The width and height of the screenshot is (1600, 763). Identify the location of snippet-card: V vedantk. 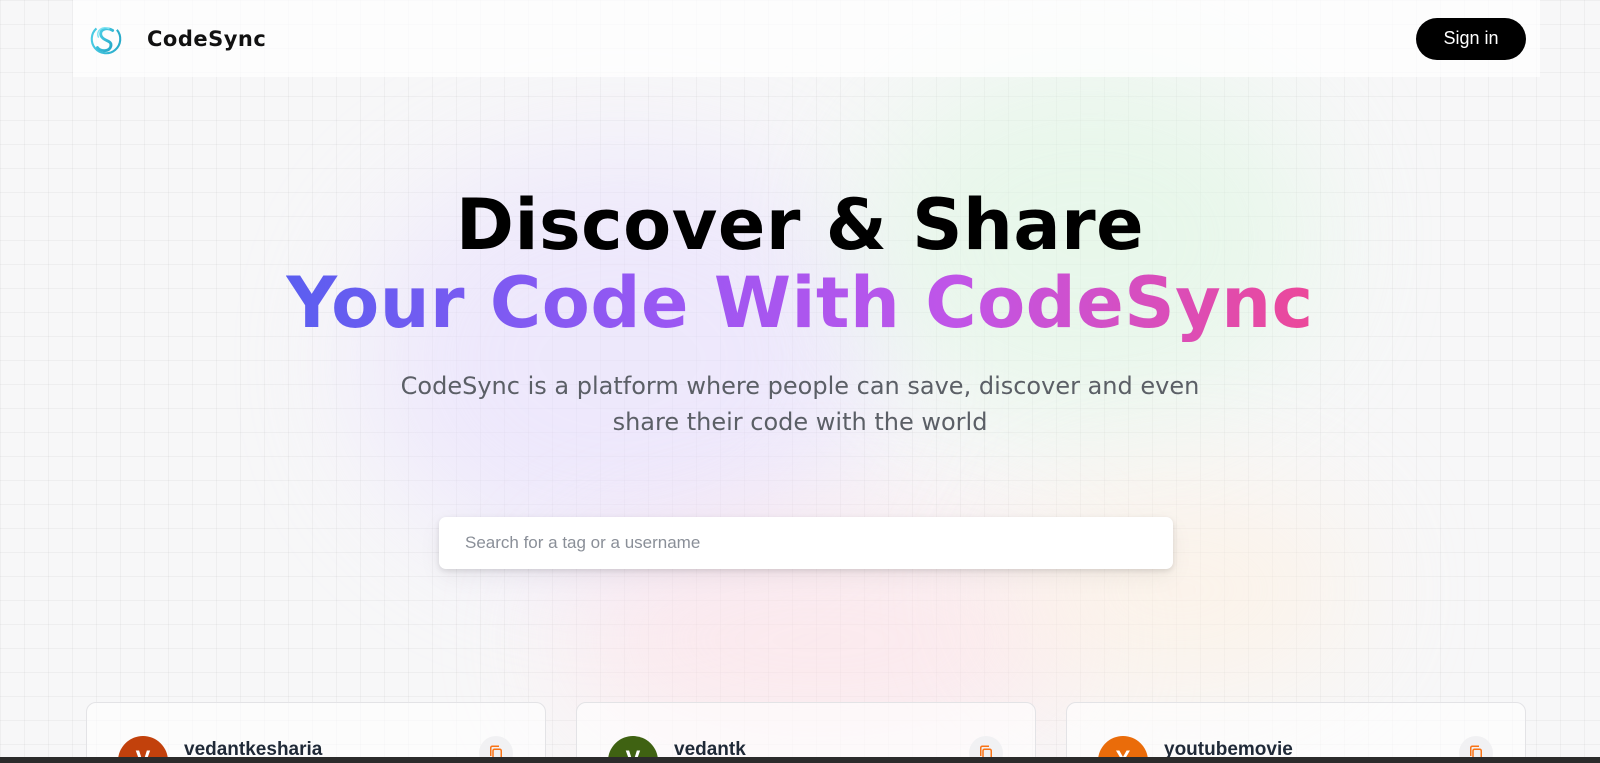
(806, 732).